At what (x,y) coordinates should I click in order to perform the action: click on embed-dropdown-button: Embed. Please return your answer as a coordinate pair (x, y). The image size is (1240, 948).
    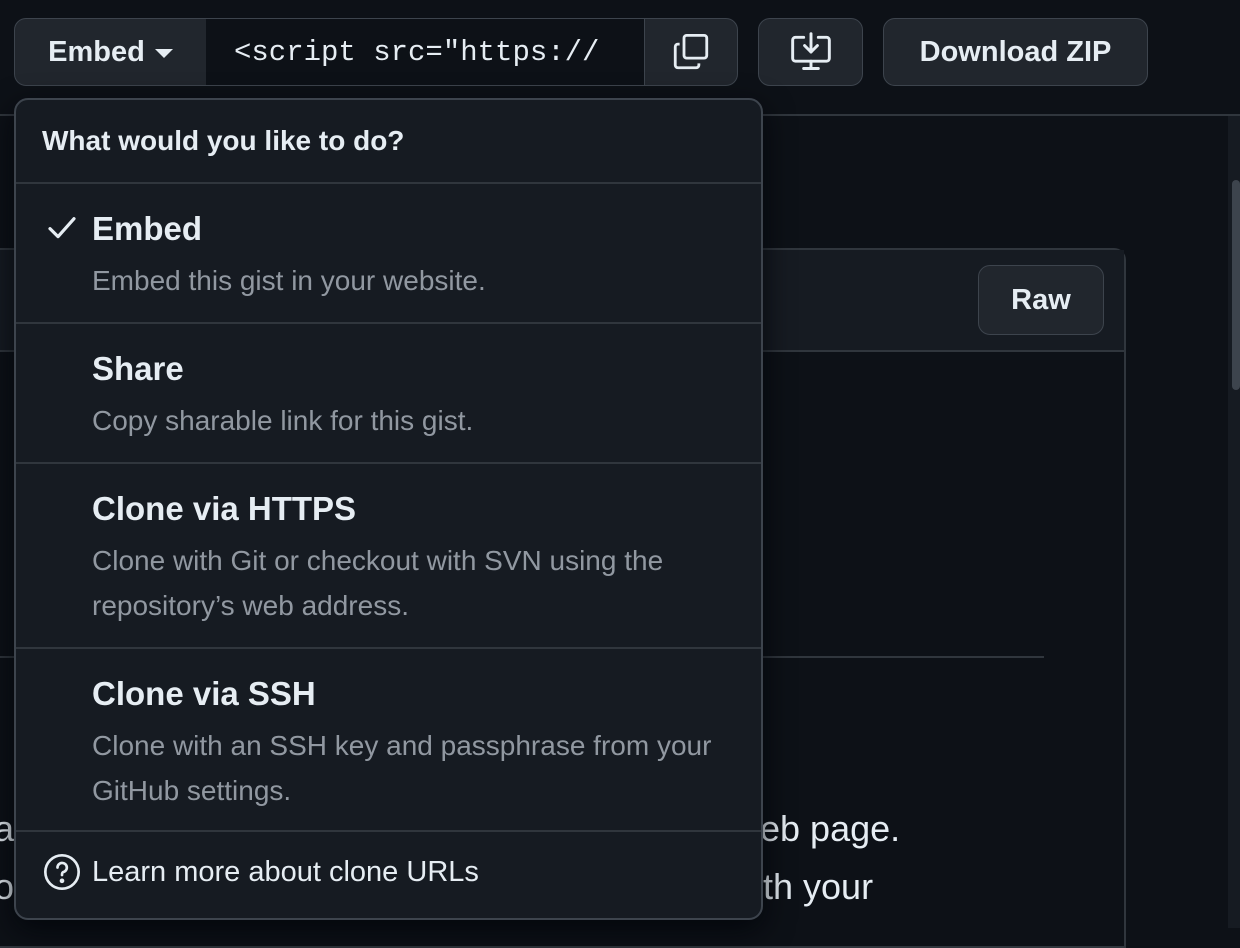
    Looking at the image, I should click on (110, 52).